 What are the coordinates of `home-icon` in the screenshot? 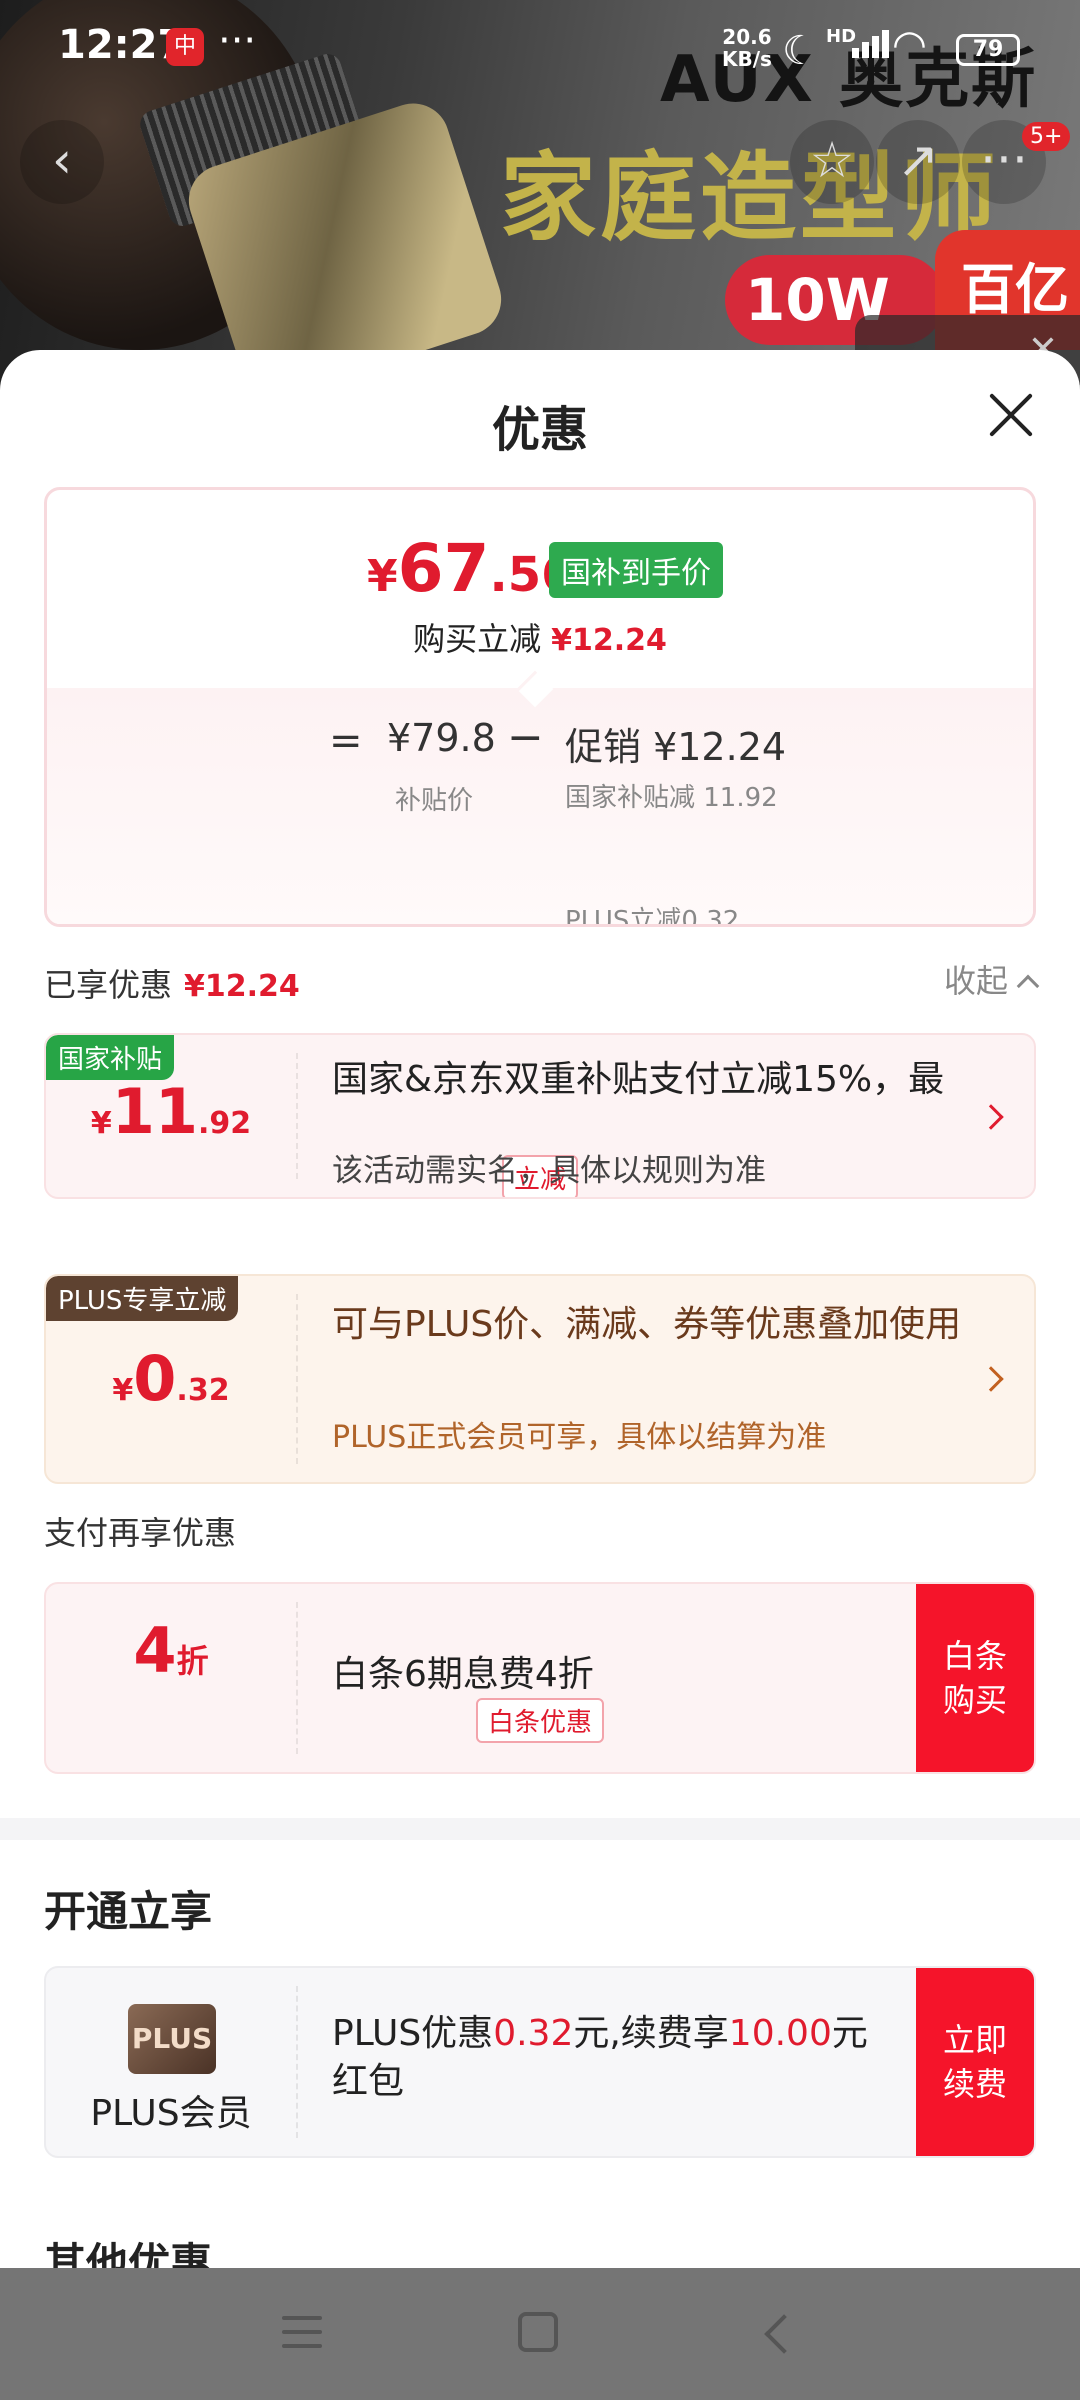 It's located at (538, 2332).